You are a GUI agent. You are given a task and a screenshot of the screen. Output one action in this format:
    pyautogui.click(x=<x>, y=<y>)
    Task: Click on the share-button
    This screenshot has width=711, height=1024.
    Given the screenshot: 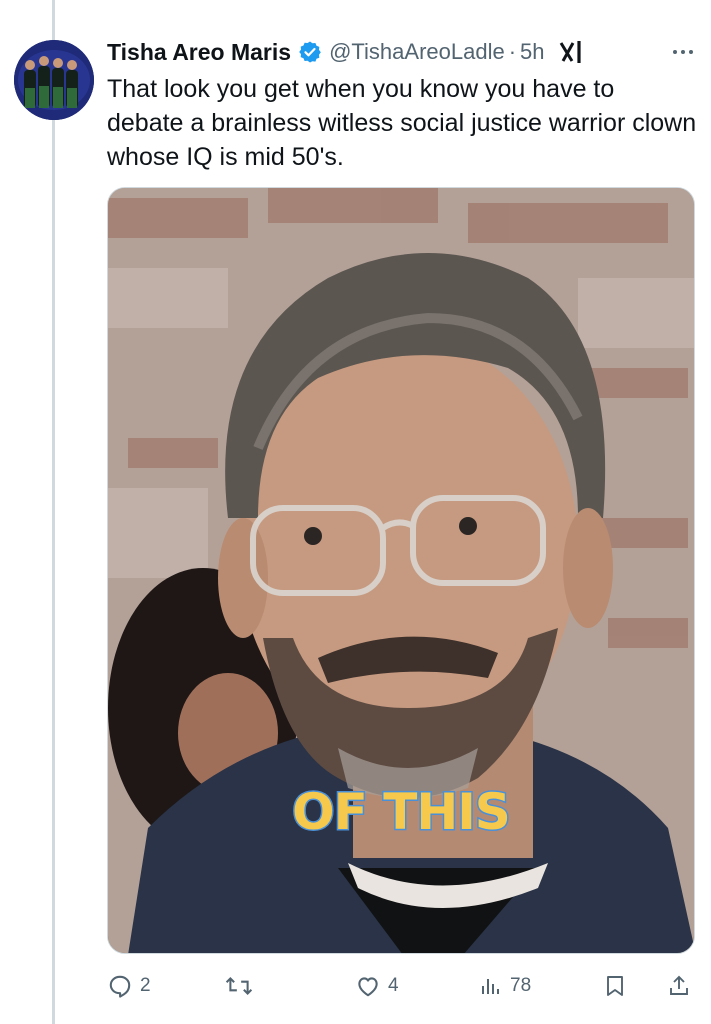 What is the action you would take?
    pyautogui.click(x=679, y=986)
    